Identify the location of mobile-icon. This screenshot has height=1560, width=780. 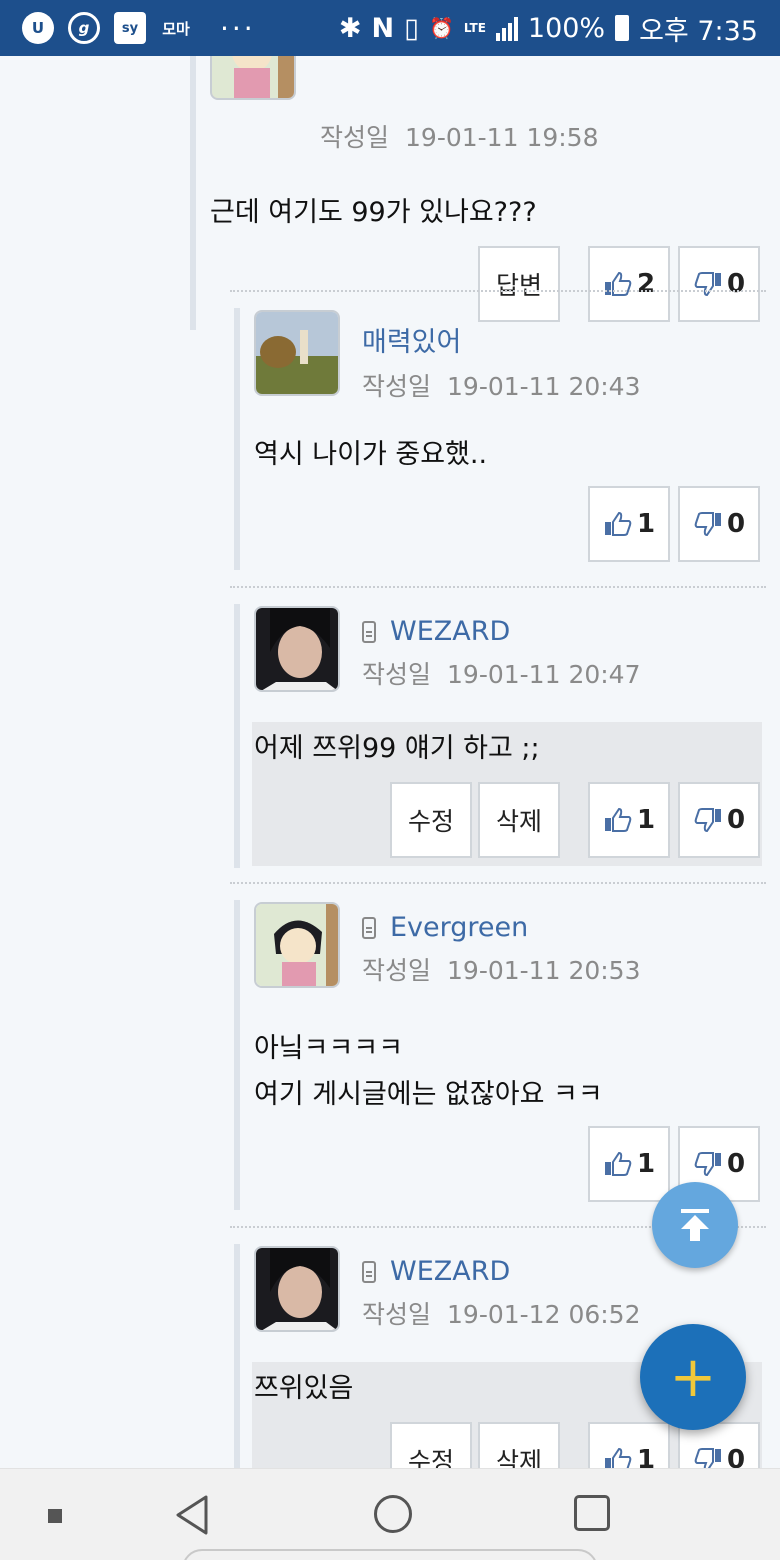
(369, 1271).